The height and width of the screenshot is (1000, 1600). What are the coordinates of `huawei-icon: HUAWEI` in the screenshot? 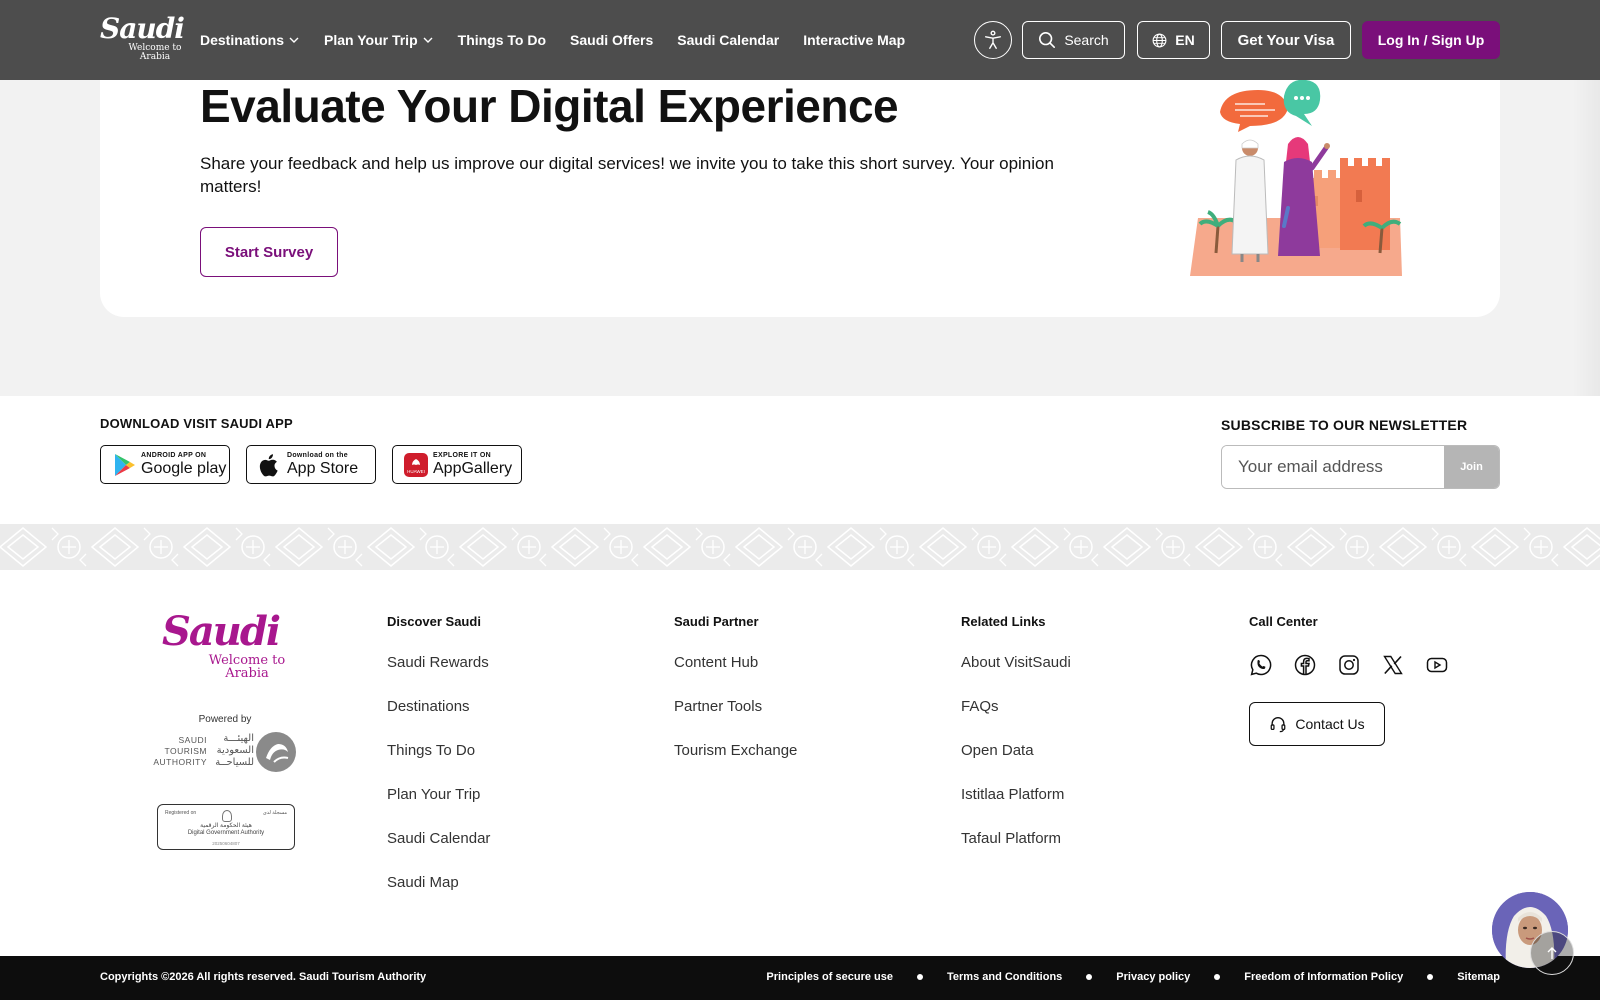 It's located at (416, 465).